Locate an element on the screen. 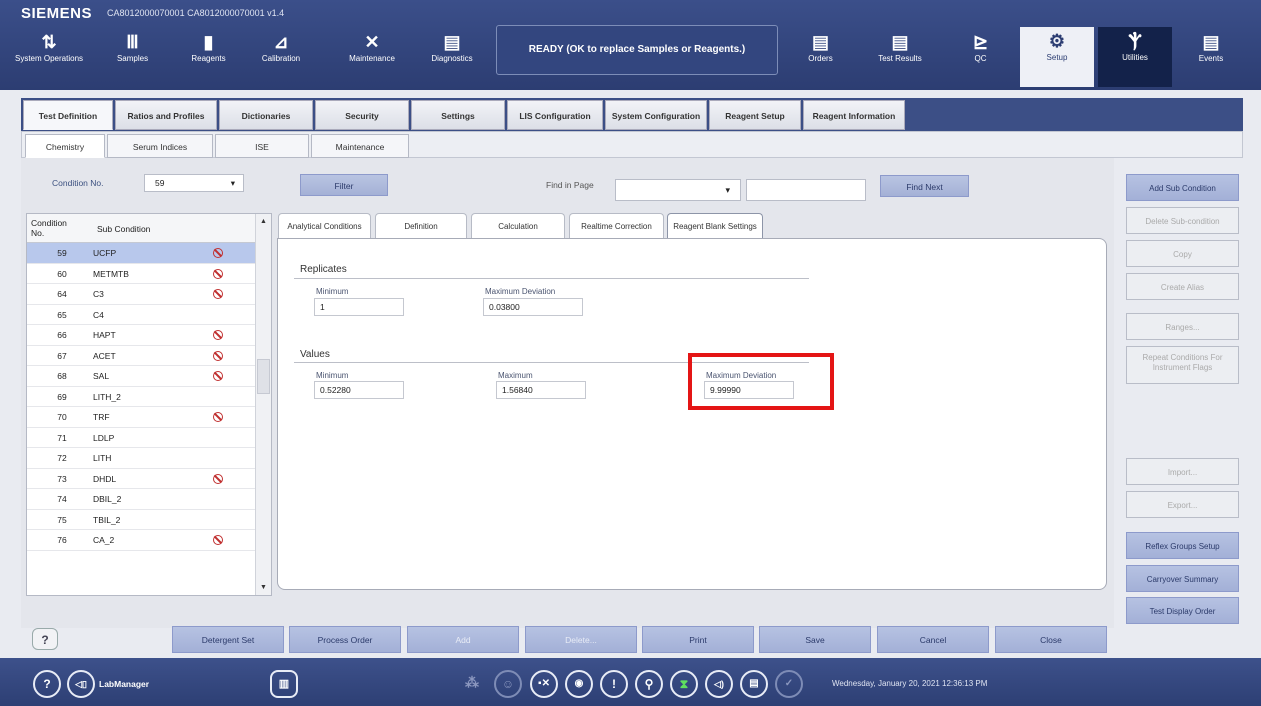  list-item: 59 UCFP is located at coordinates (141, 253).